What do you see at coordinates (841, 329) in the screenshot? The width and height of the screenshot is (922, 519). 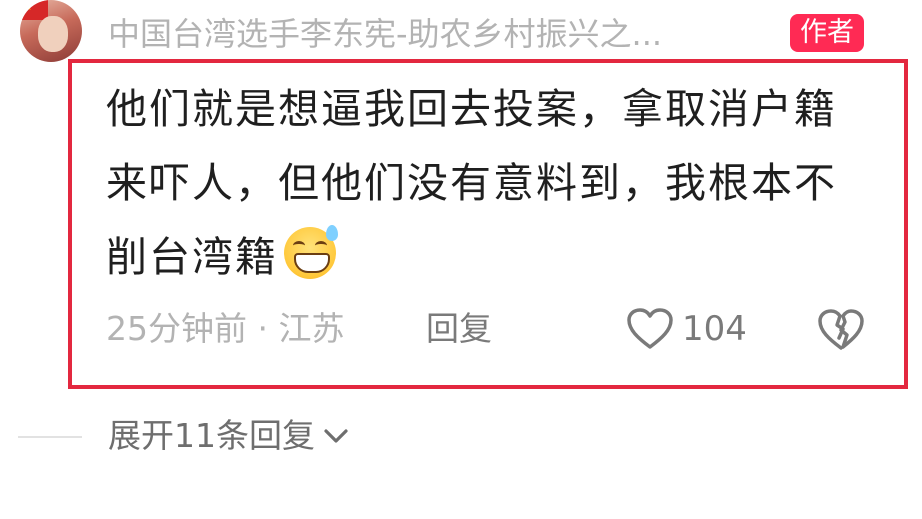 I see `broken-heart-icon` at bounding box center [841, 329].